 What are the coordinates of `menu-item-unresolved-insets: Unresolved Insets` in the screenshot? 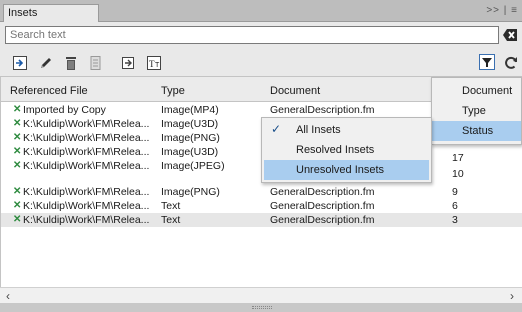 It's located at (346, 170).